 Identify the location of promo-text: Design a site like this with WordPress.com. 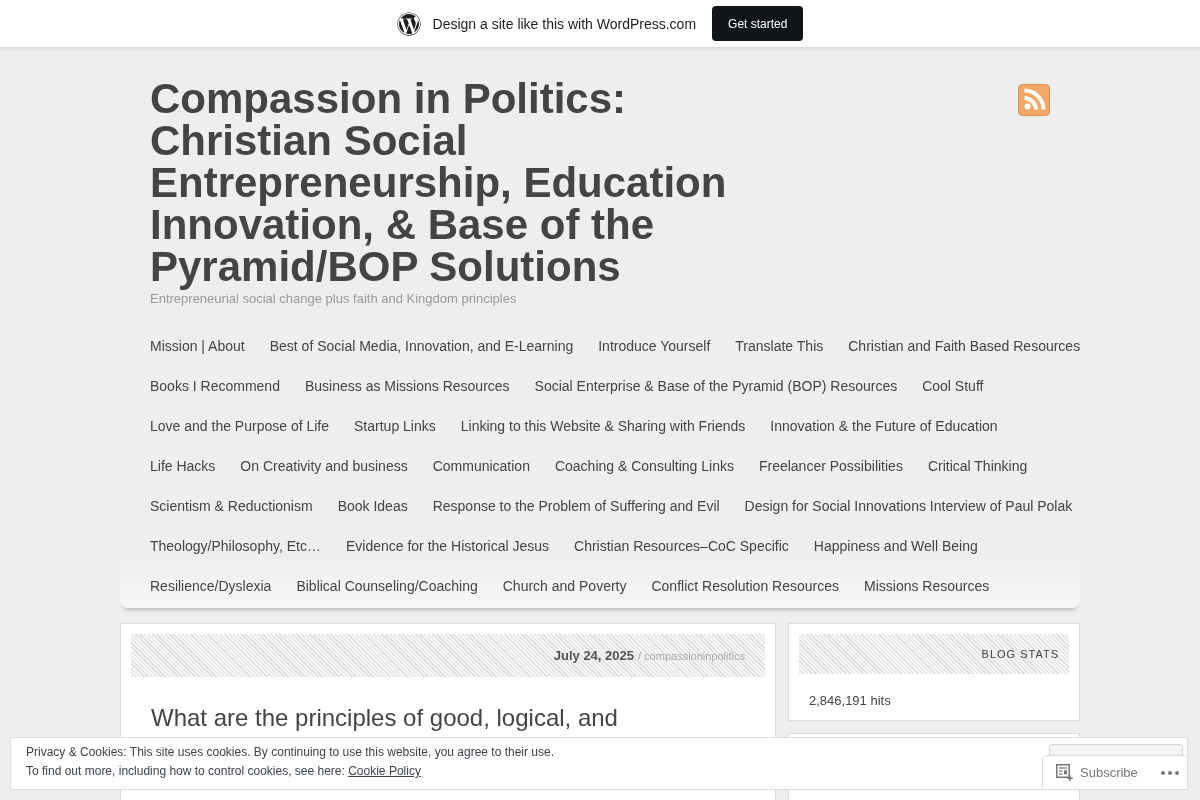
(564, 23).